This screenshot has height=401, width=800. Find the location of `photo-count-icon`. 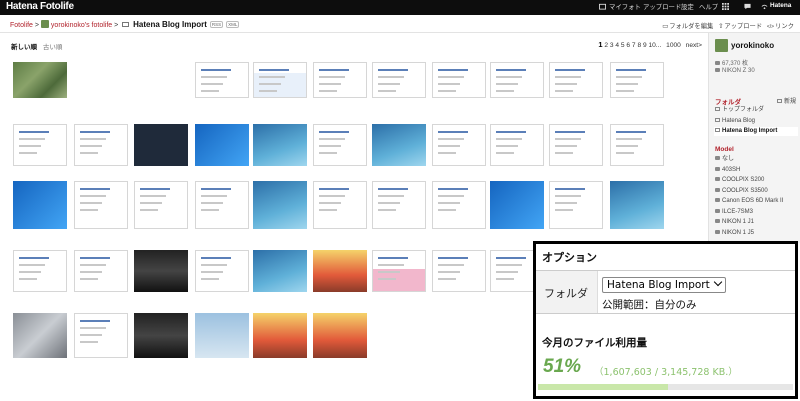

photo-count-icon is located at coordinates (717, 63).